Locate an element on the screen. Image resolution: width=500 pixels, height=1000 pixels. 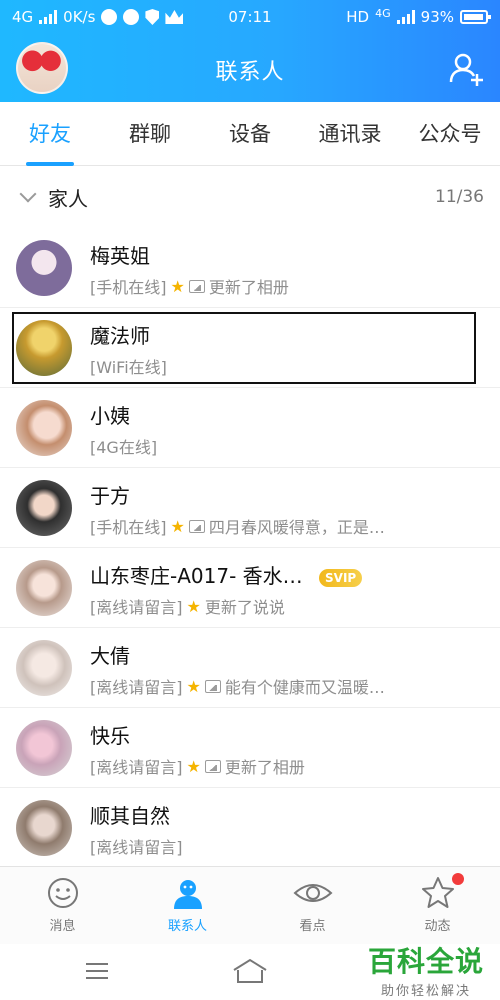
tab-friends: 好友 is located at coordinates (50, 134).